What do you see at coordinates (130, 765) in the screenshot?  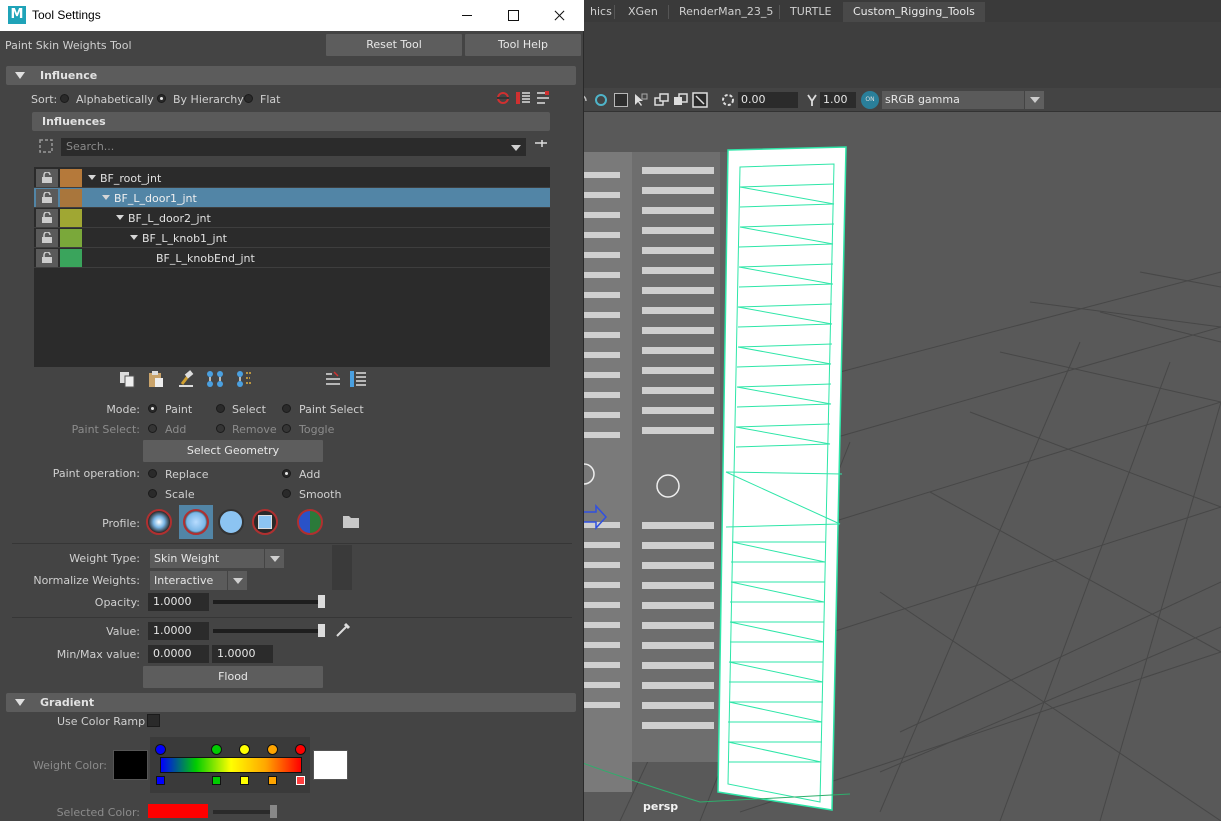 I see `weight-color-min-swatch` at bounding box center [130, 765].